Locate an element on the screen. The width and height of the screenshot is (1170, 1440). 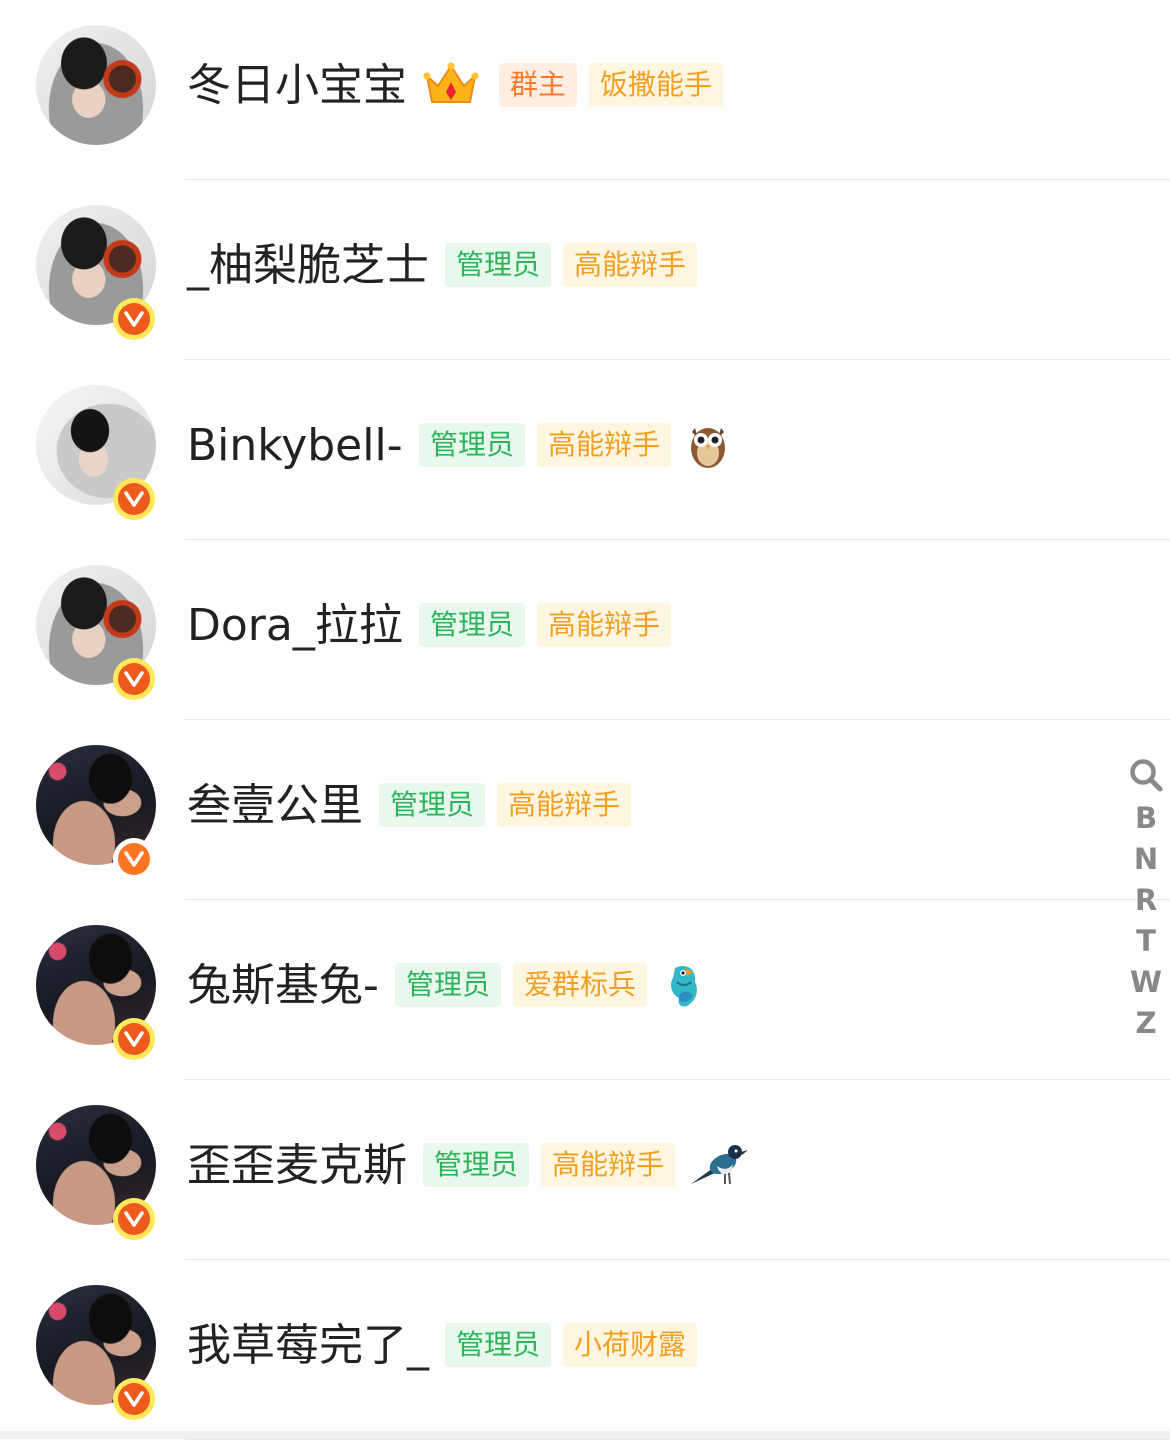
member-row: _柚梨脆芝士 管理员 高能辩手 is located at coordinates (585, 270).